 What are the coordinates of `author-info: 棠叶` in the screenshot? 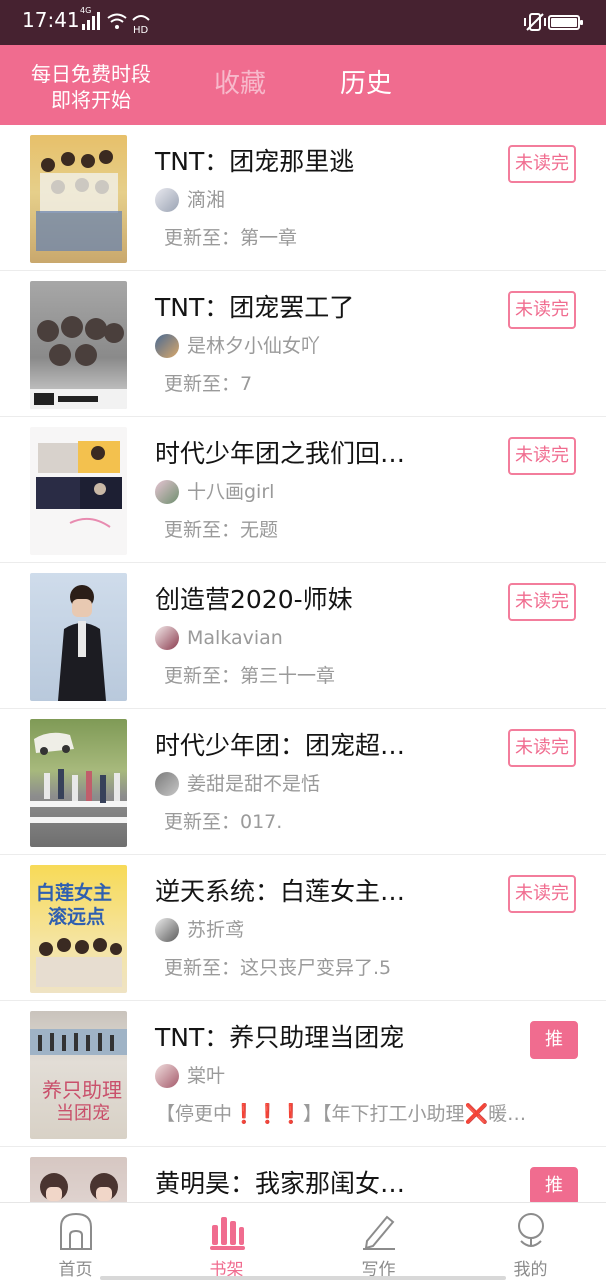 It's located at (190, 1076).